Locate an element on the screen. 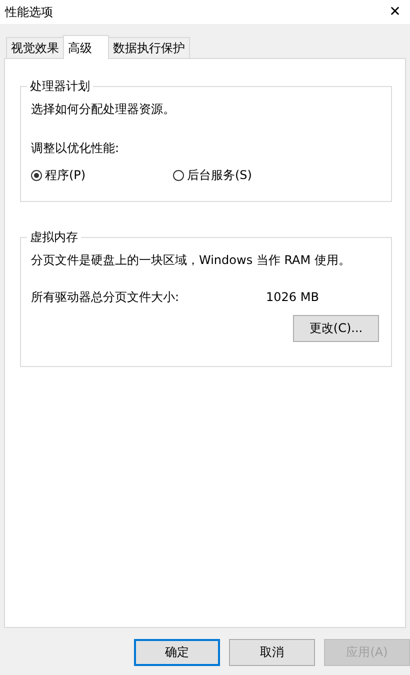 The height and width of the screenshot is (675, 410). tab: 视觉效果 is located at coordinates (35, 47).